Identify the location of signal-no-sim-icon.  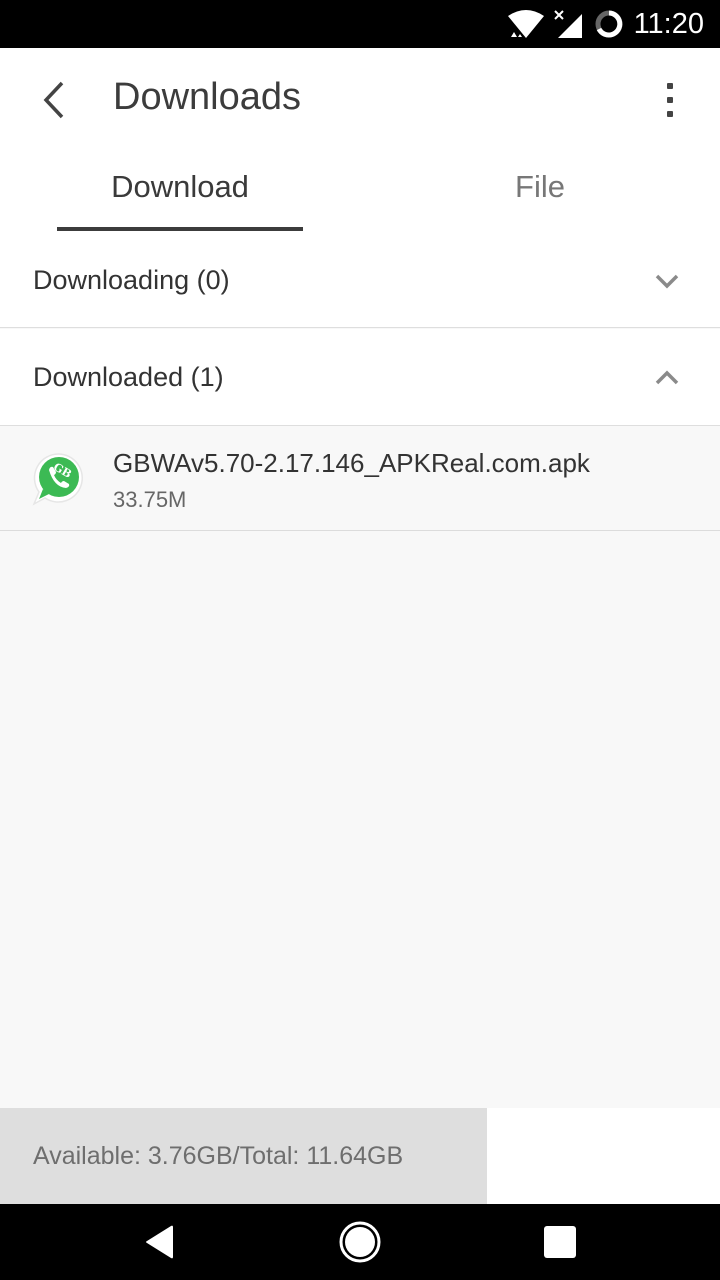
(568, 24).